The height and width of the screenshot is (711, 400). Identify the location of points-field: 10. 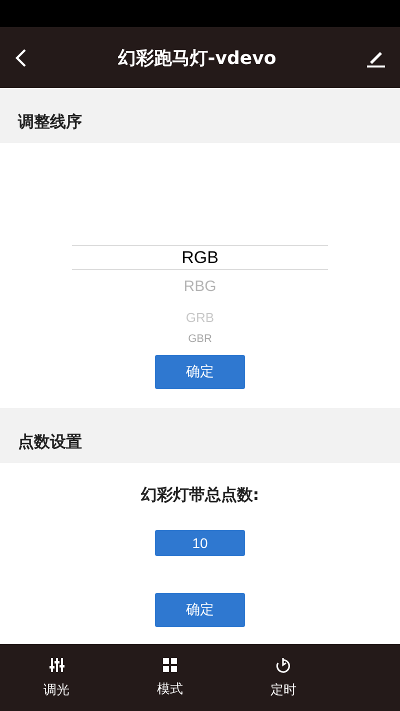
(200, 543).